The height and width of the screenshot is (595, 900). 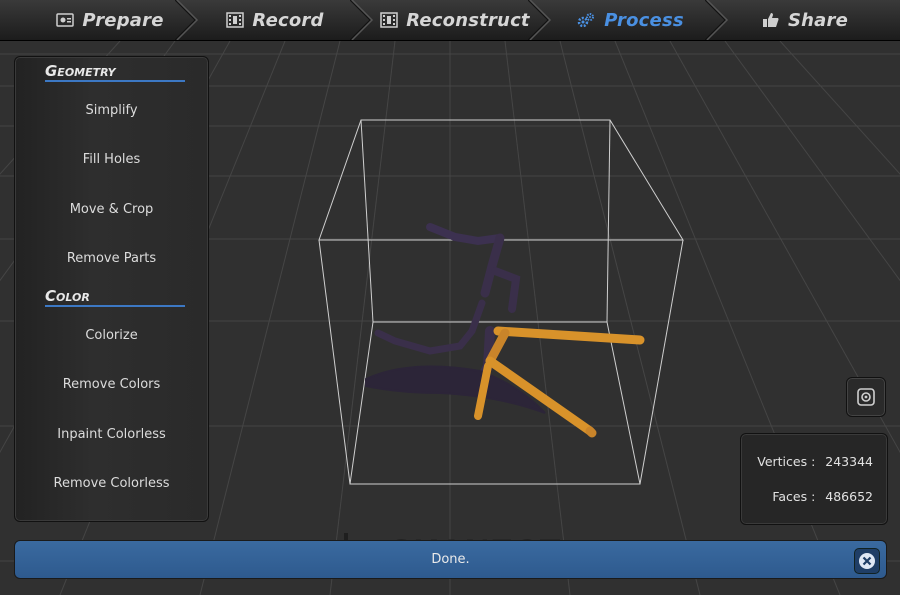 I want to click on tool-remove-colors: Remove Colors, so click(x=111, y=384).